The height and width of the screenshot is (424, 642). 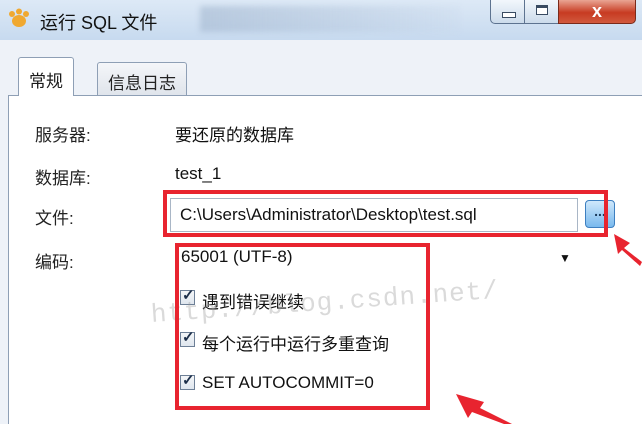 I want to click on close-icon: x, so click(x=596, y=11).